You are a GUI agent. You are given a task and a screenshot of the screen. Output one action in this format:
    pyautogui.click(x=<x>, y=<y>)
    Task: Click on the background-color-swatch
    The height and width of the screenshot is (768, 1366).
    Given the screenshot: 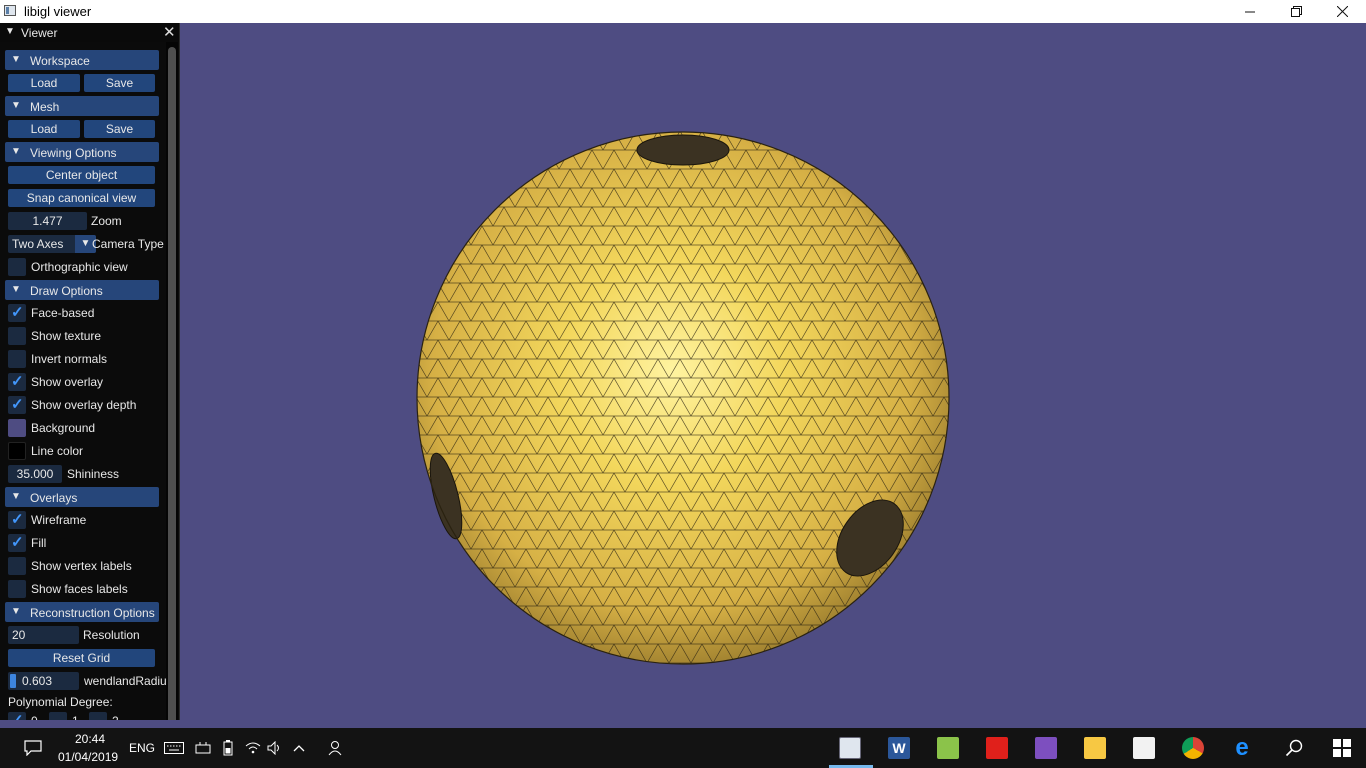 What is the action you would take?
    pyautogui.click(x=17, y=428)
    